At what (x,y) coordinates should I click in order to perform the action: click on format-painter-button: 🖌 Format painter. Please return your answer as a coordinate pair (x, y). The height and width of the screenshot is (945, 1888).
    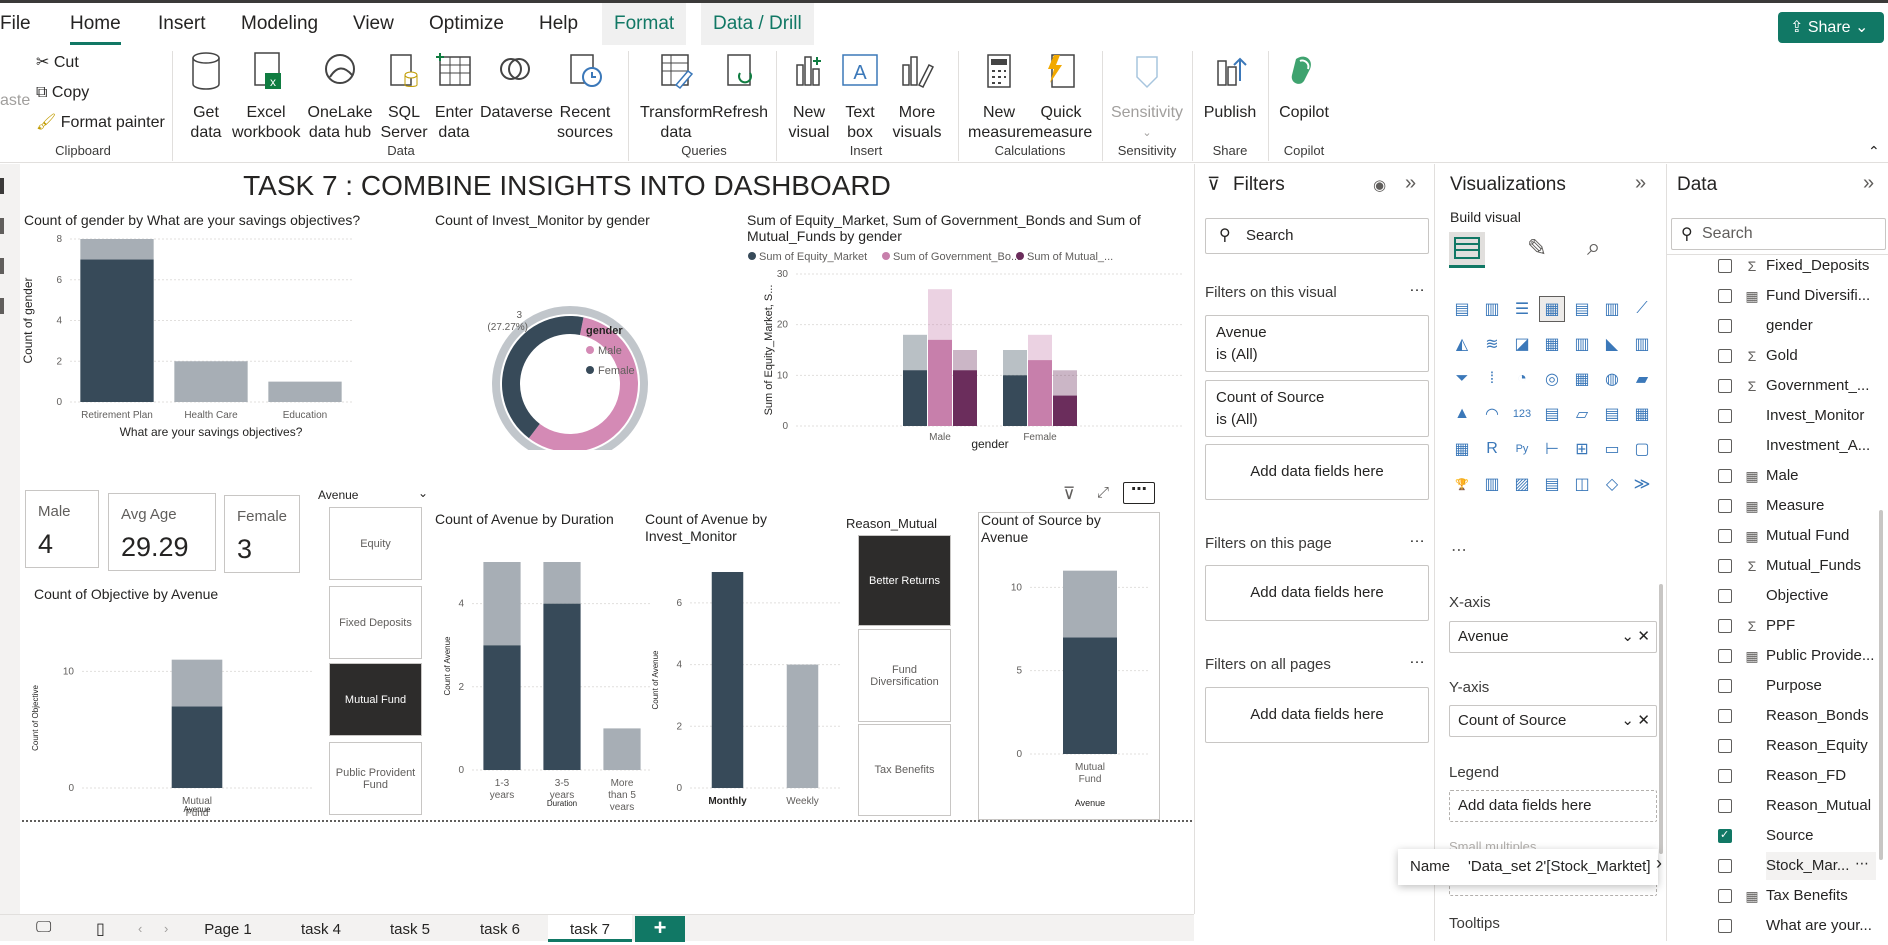
    Looking at the image, I should click on (100, 123).